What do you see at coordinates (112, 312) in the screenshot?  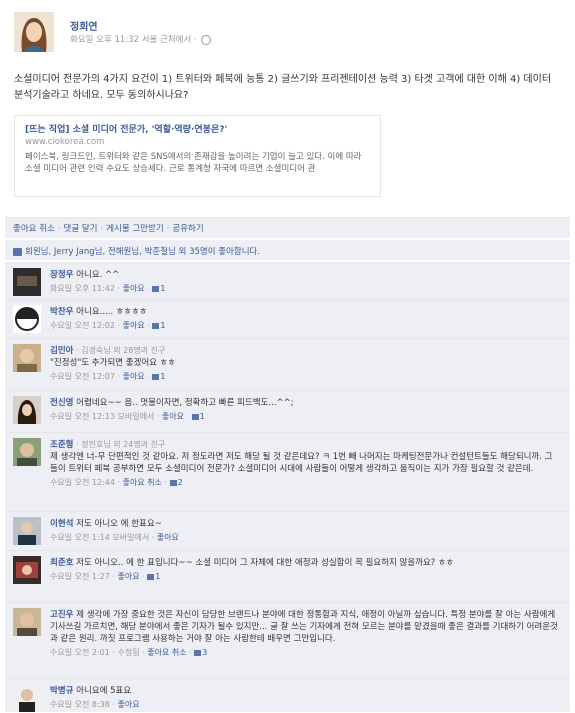 I see `comment-text: 아니요..... ㅎㅎㅎㅎ` at bounding box center [112, 312].